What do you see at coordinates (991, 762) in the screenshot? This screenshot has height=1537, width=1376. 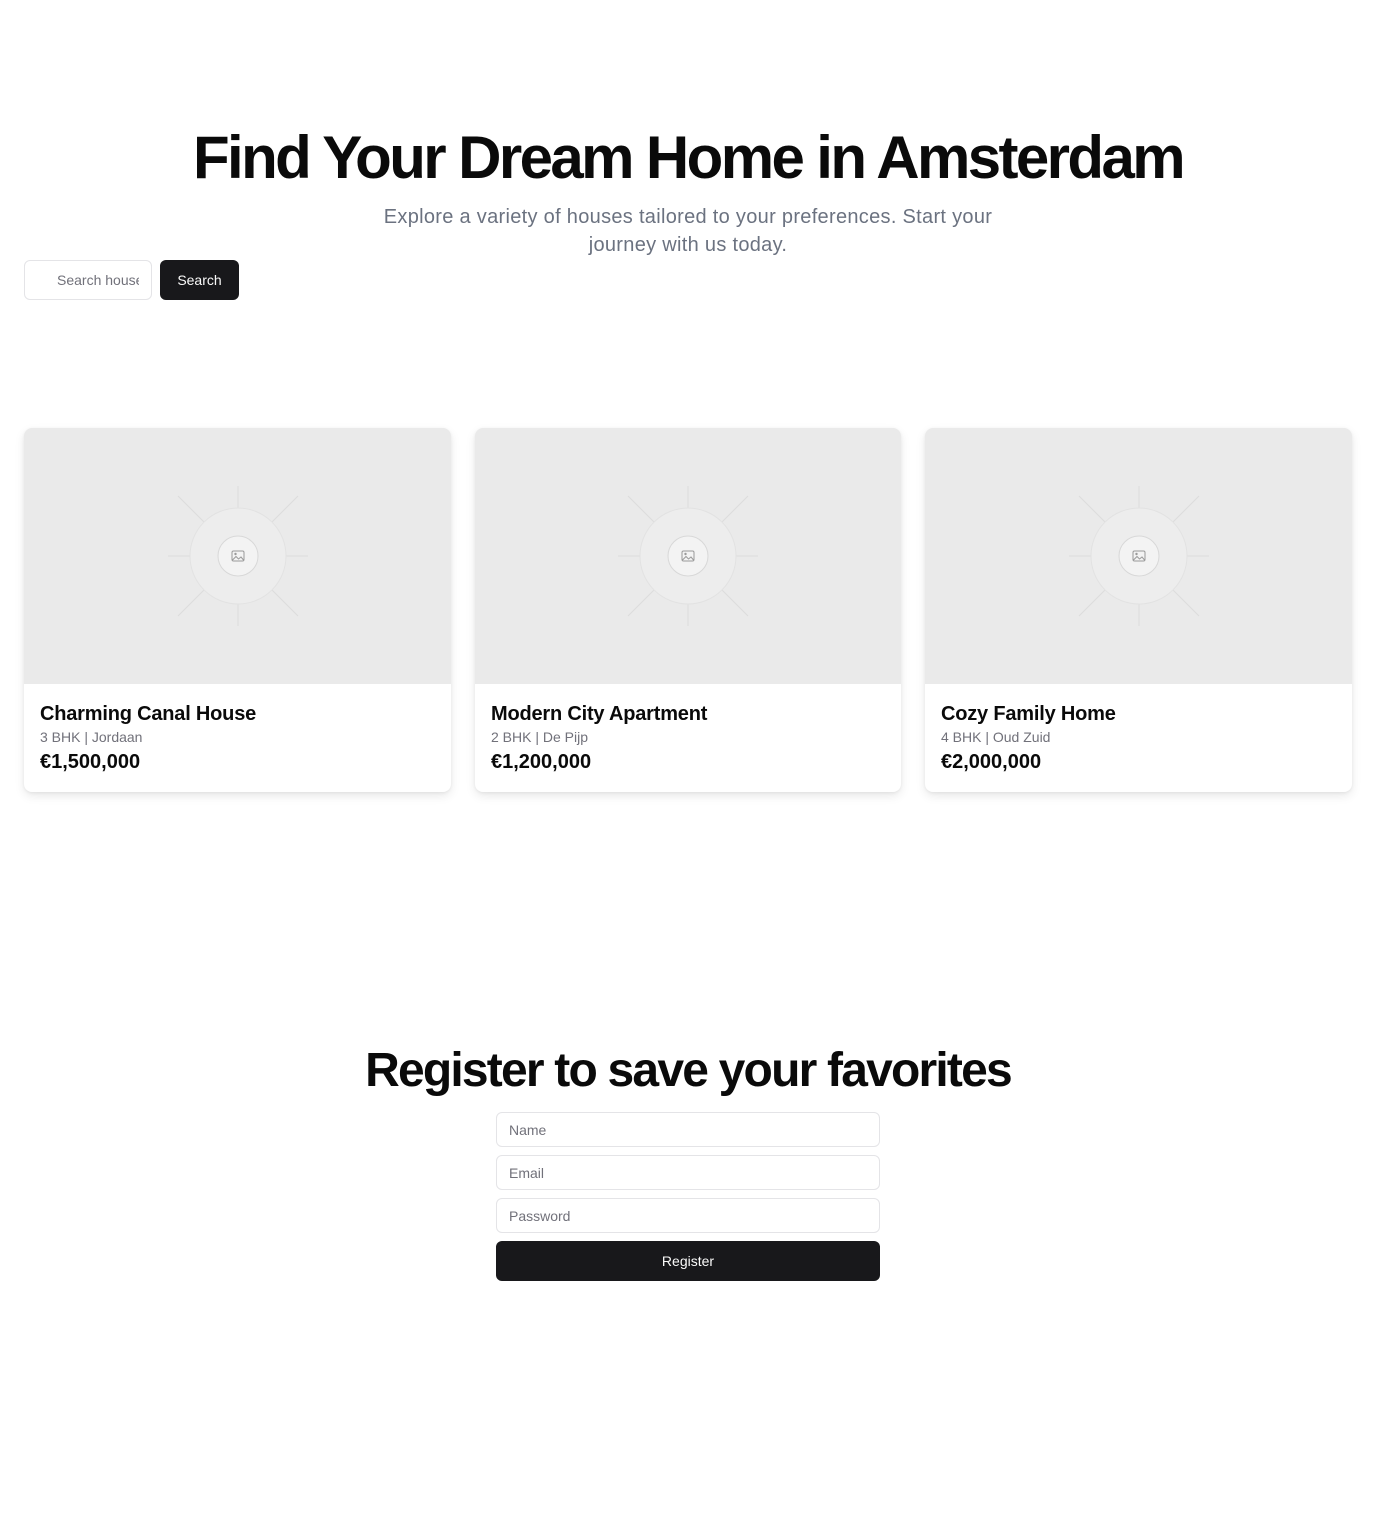 I see `listing-price: €2,000,000` at bounding box center [991, 762].